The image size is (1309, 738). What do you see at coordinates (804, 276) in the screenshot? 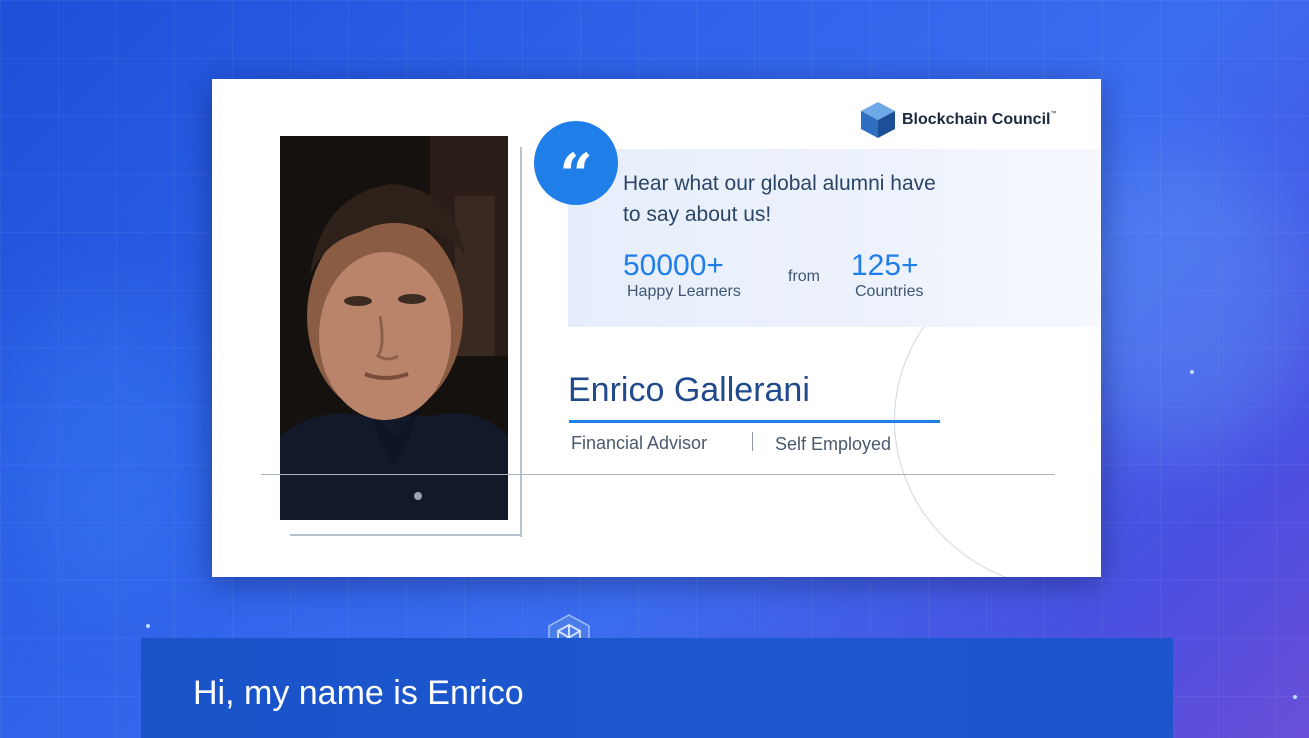
I see `stats-connector: from` at bounding box center [804, 276].